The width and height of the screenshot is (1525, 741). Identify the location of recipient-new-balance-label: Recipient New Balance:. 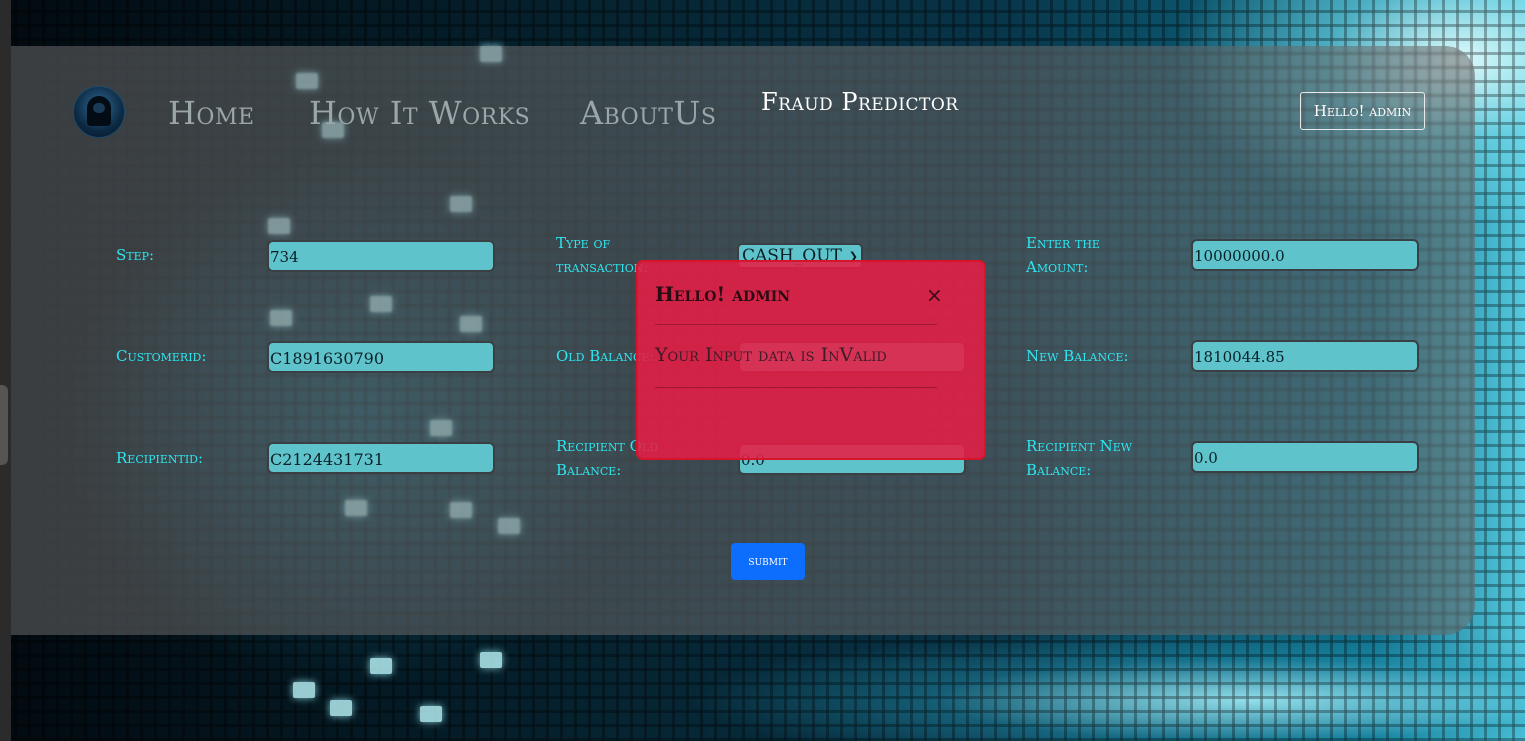
(1079, 458).